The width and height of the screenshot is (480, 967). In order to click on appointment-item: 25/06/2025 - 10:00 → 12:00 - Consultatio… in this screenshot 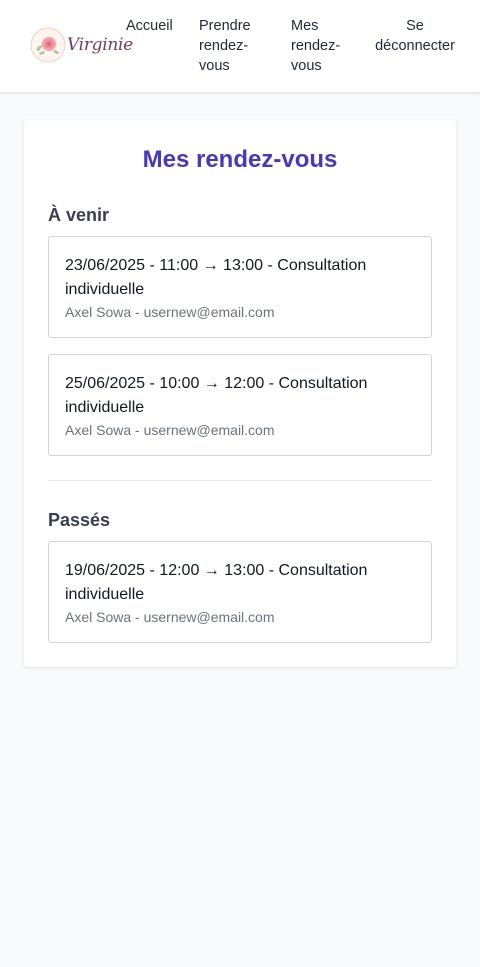, I will do `click(240, 405)`.